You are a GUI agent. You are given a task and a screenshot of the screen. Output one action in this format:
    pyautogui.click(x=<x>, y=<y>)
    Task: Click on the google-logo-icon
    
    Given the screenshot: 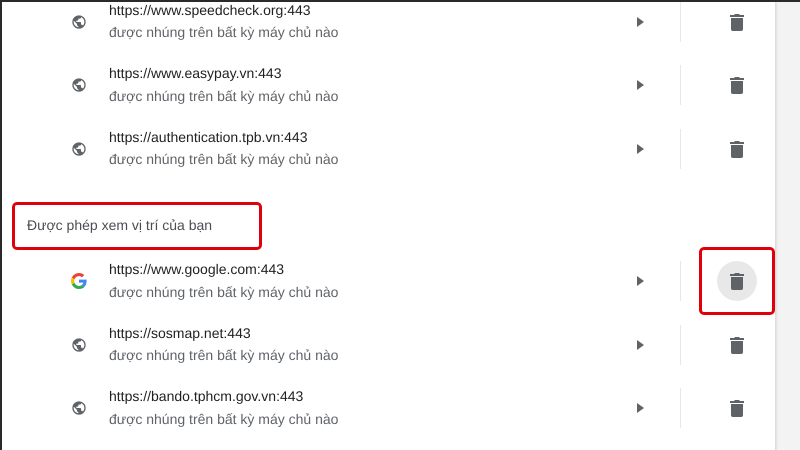 What is the action you would take?
    pyautogui.click(x=79, y=281)
    